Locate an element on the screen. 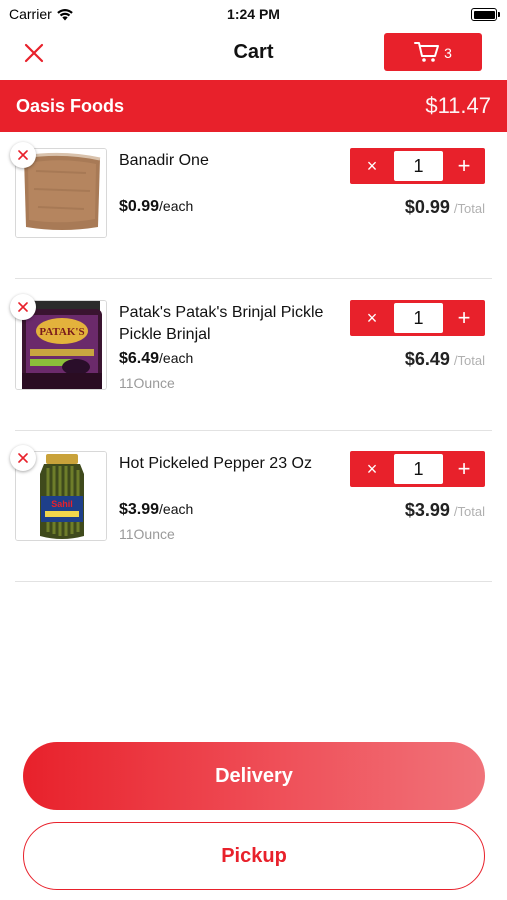 Image resolution: width=507 pixels, height=900 pixels. nav-bar: Cart 3 is located at coordinates (253, 54).